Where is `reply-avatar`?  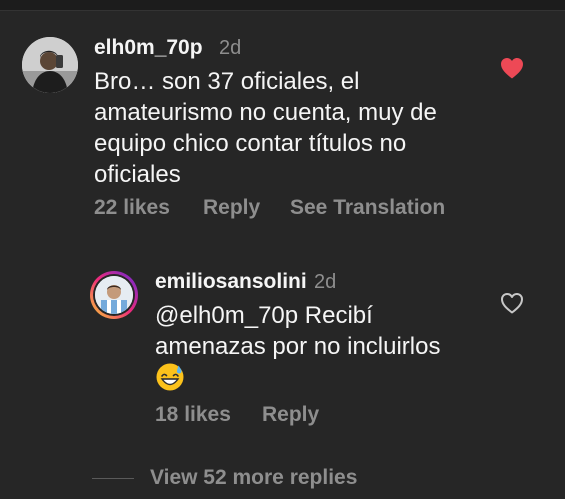
reply-avatar is located at coordinates (114, 295).